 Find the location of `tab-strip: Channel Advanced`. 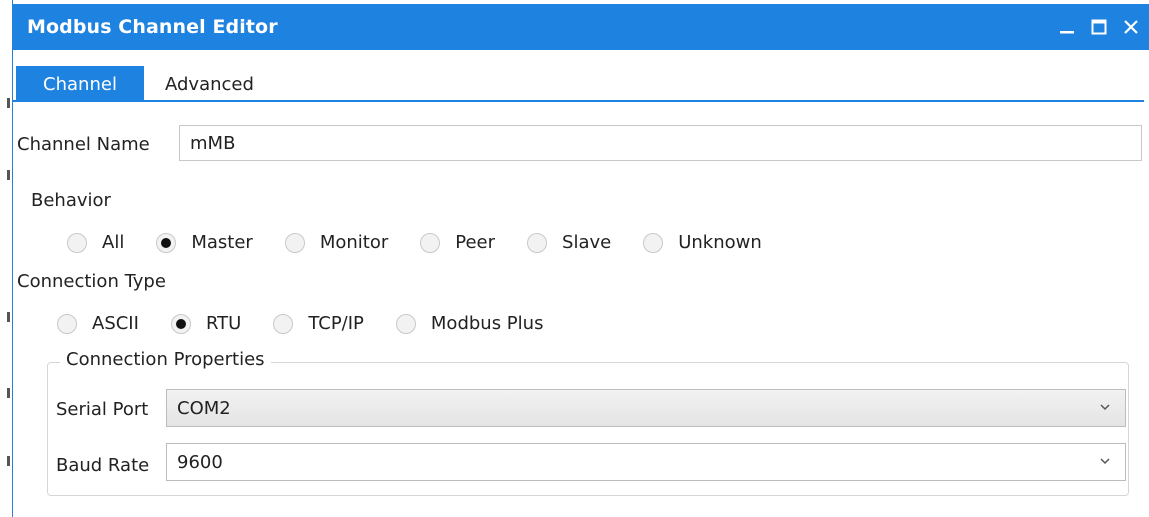

tab-strip: Channel Advanced is located at coordinates (578, 82).